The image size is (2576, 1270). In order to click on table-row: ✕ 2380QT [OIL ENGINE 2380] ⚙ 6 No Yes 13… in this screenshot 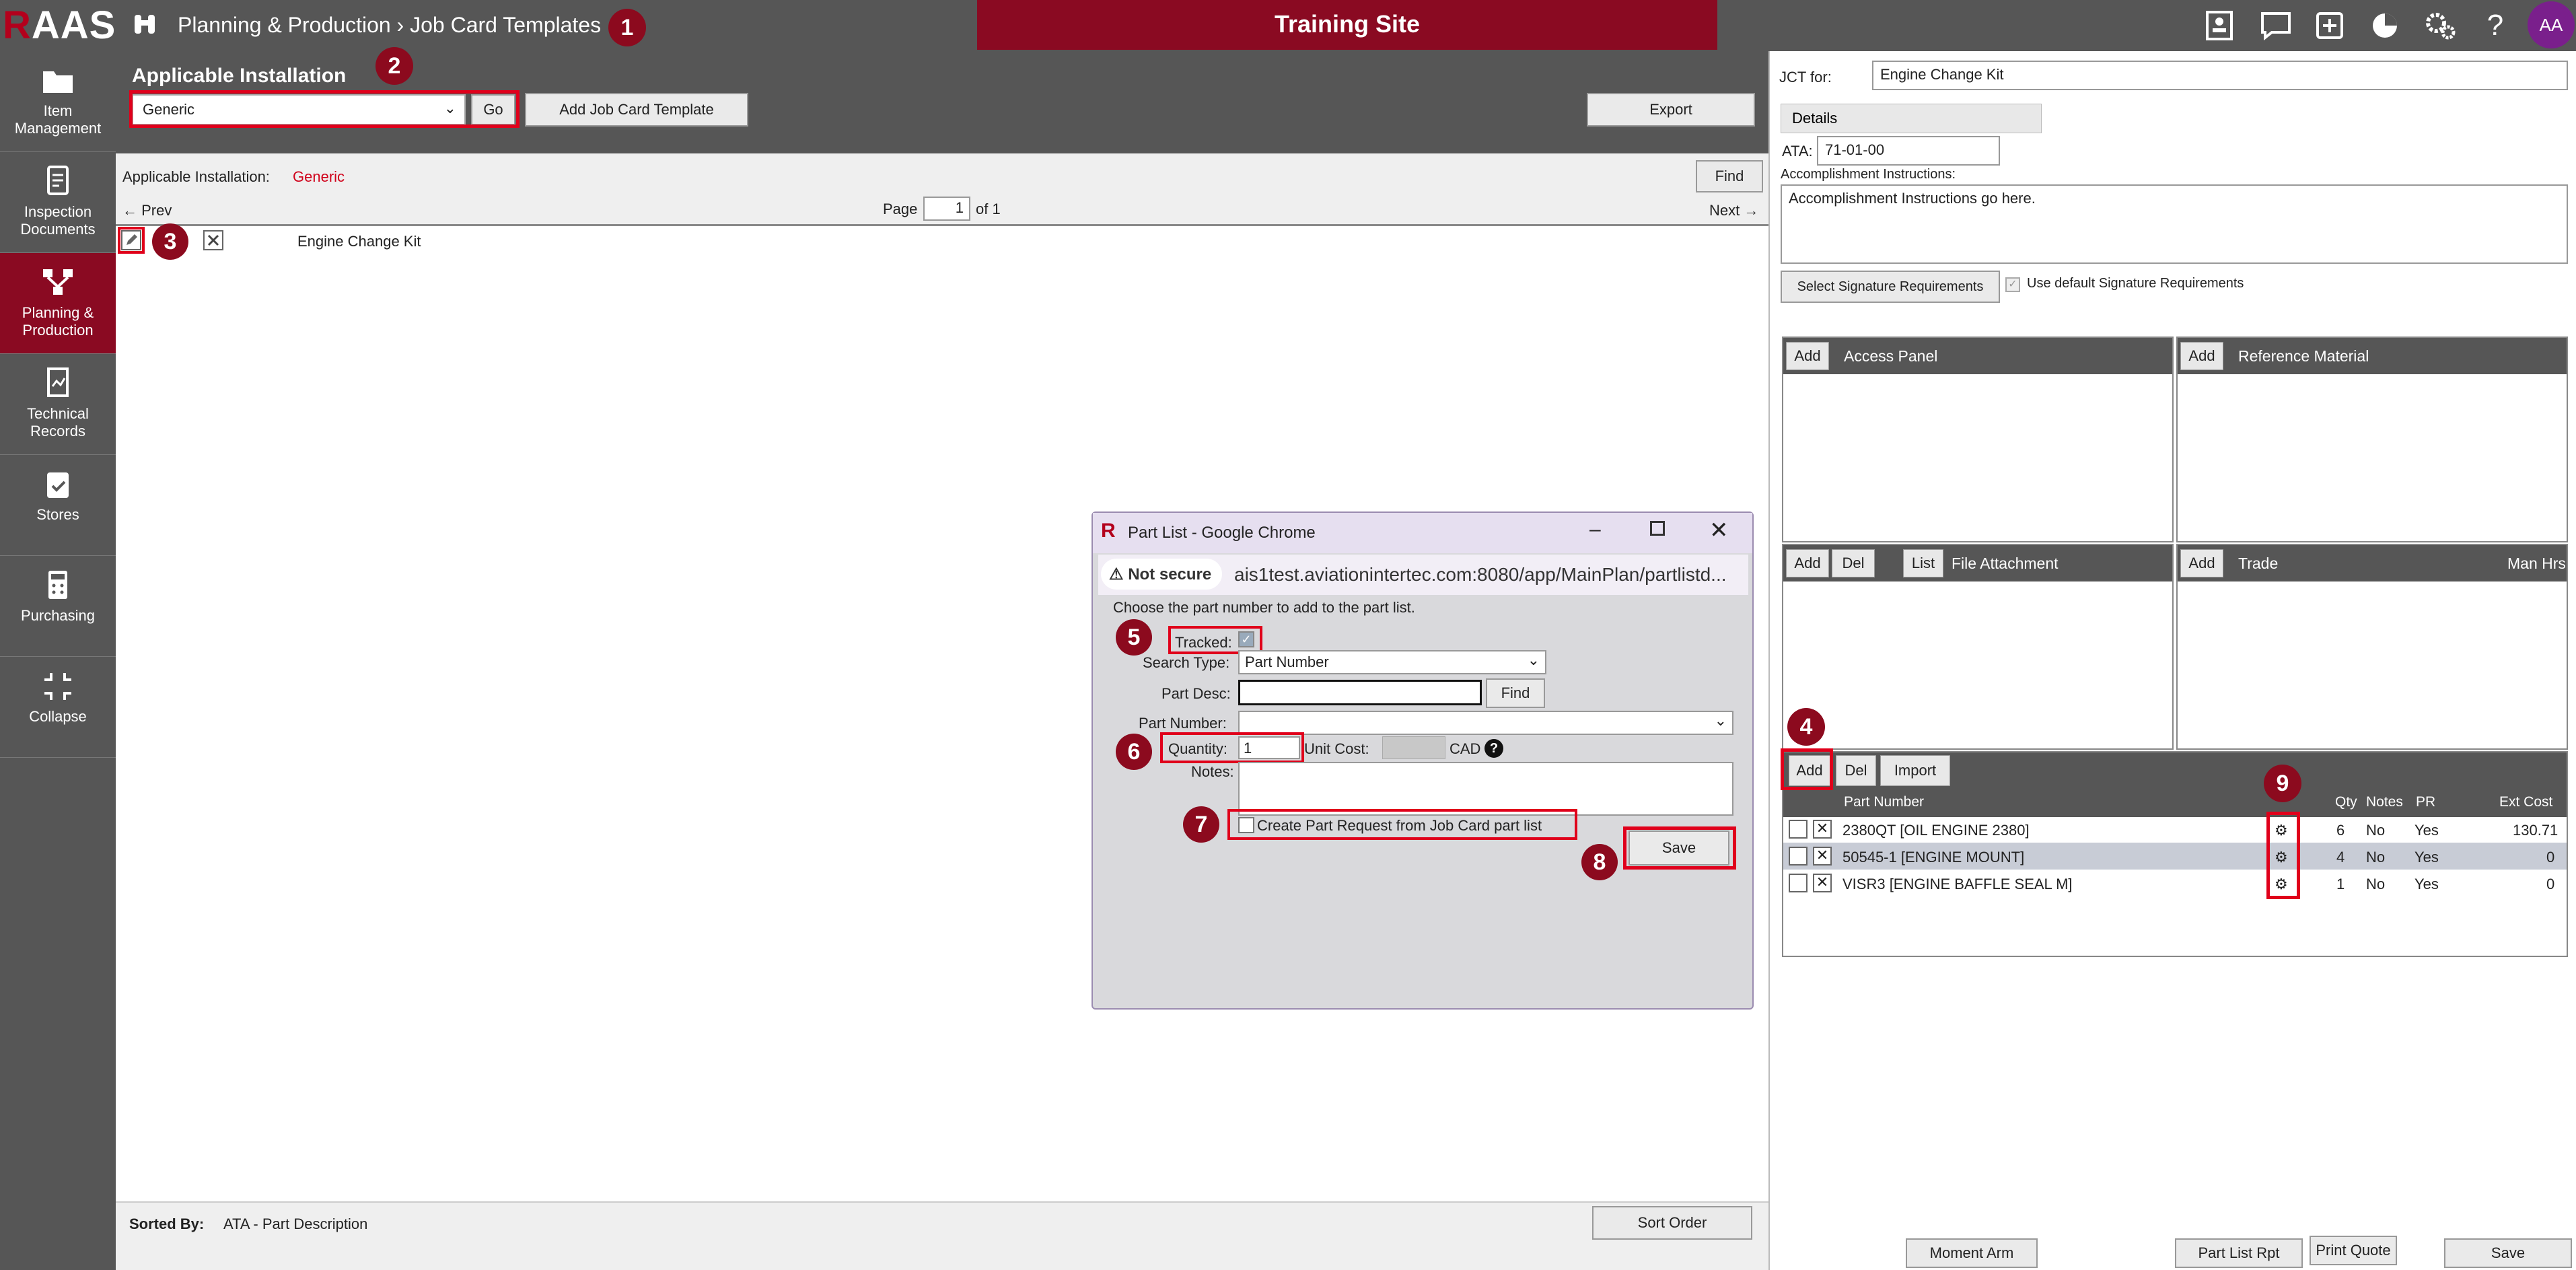, I will do `click(2175, 830)`.